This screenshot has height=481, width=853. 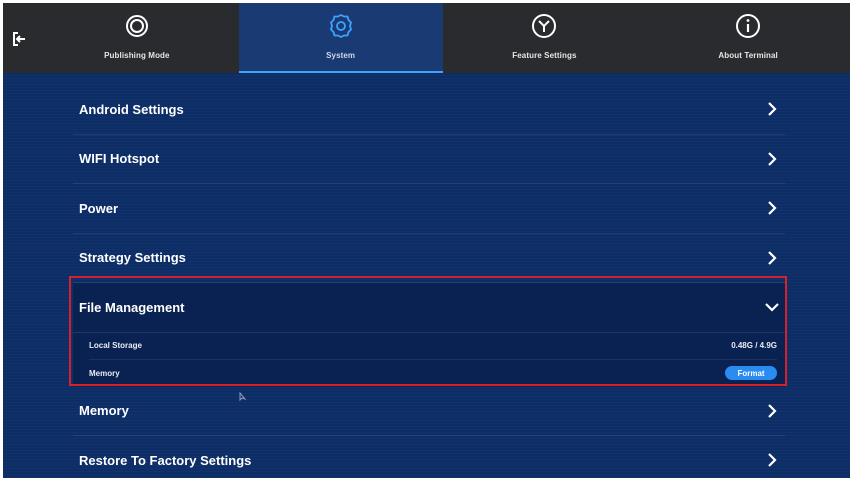 I want to click on y-circle-icon, so click(x=544, y=26).